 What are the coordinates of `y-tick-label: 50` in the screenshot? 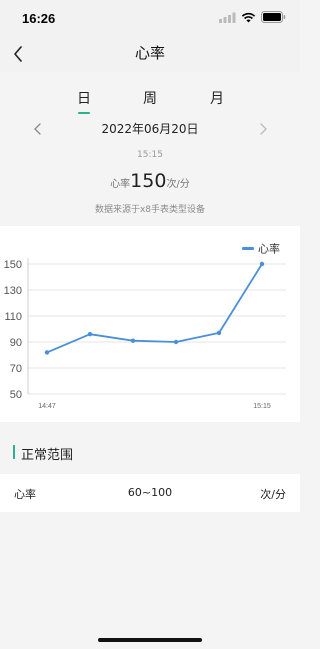 It's located at (16, 395).